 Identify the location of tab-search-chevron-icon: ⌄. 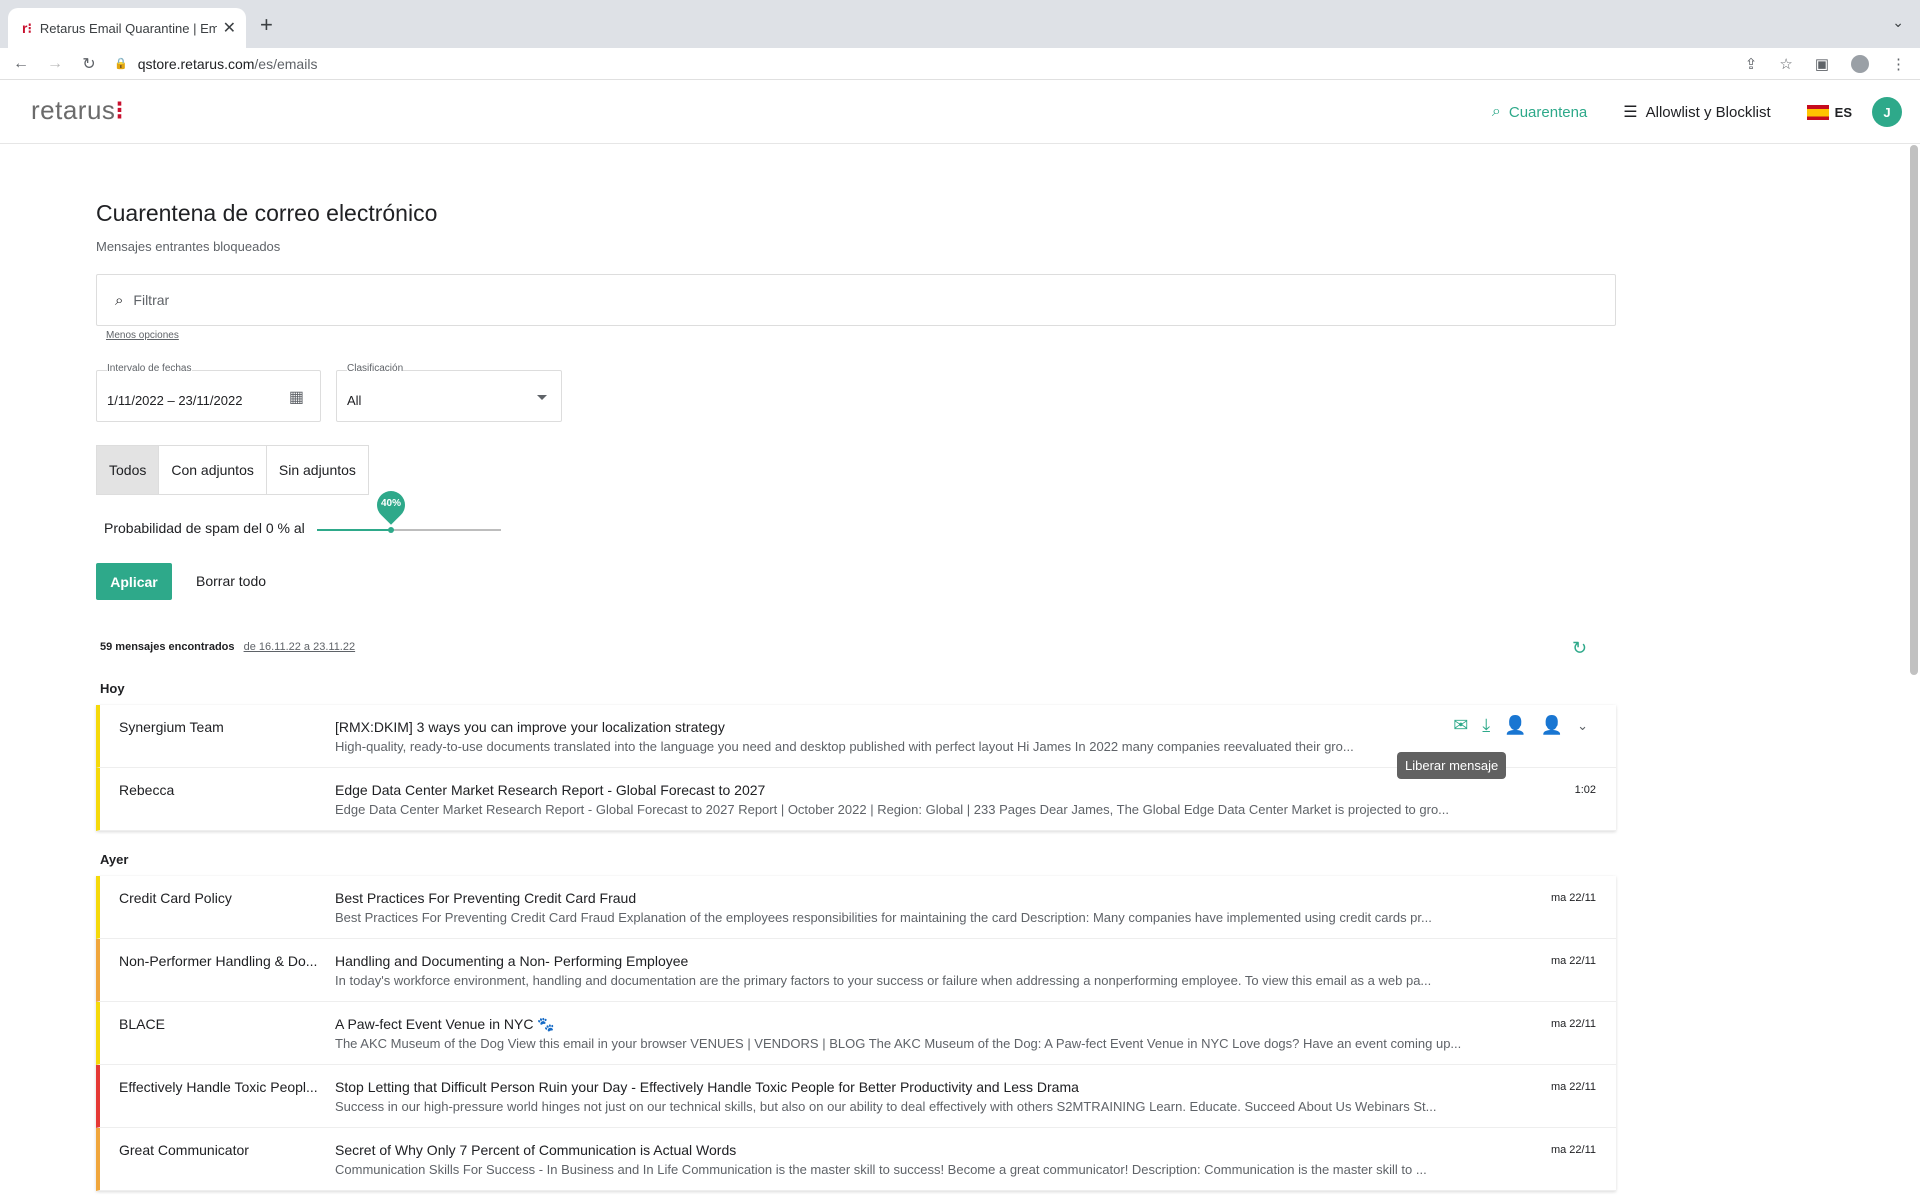
(1898, 22).